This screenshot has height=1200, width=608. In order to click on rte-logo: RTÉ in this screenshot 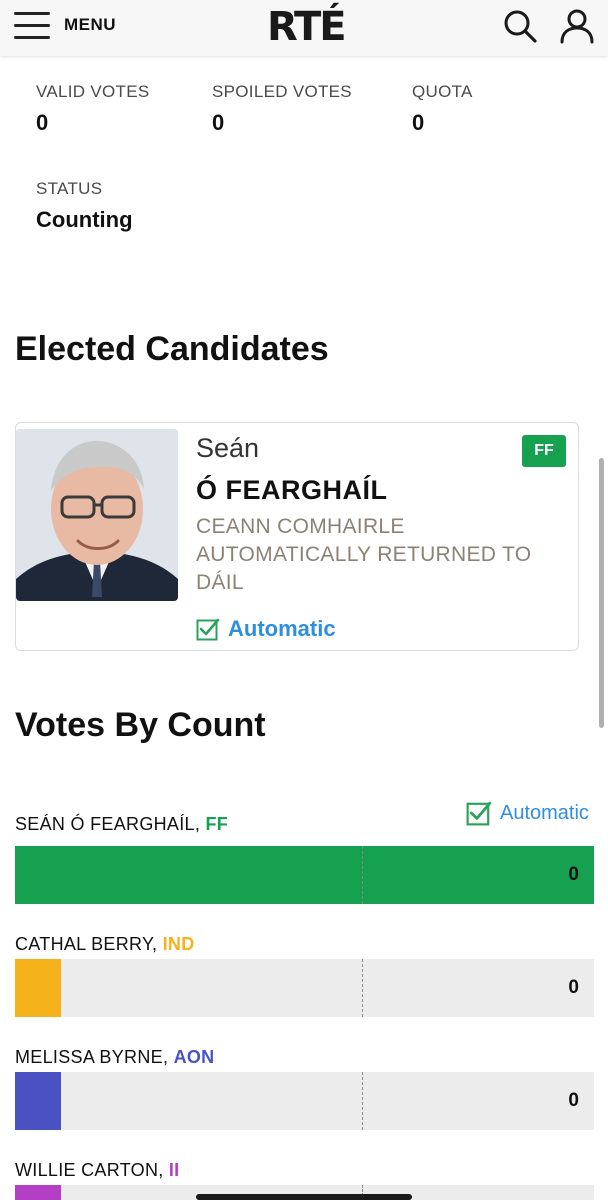, I will do `click(307, 27)`.